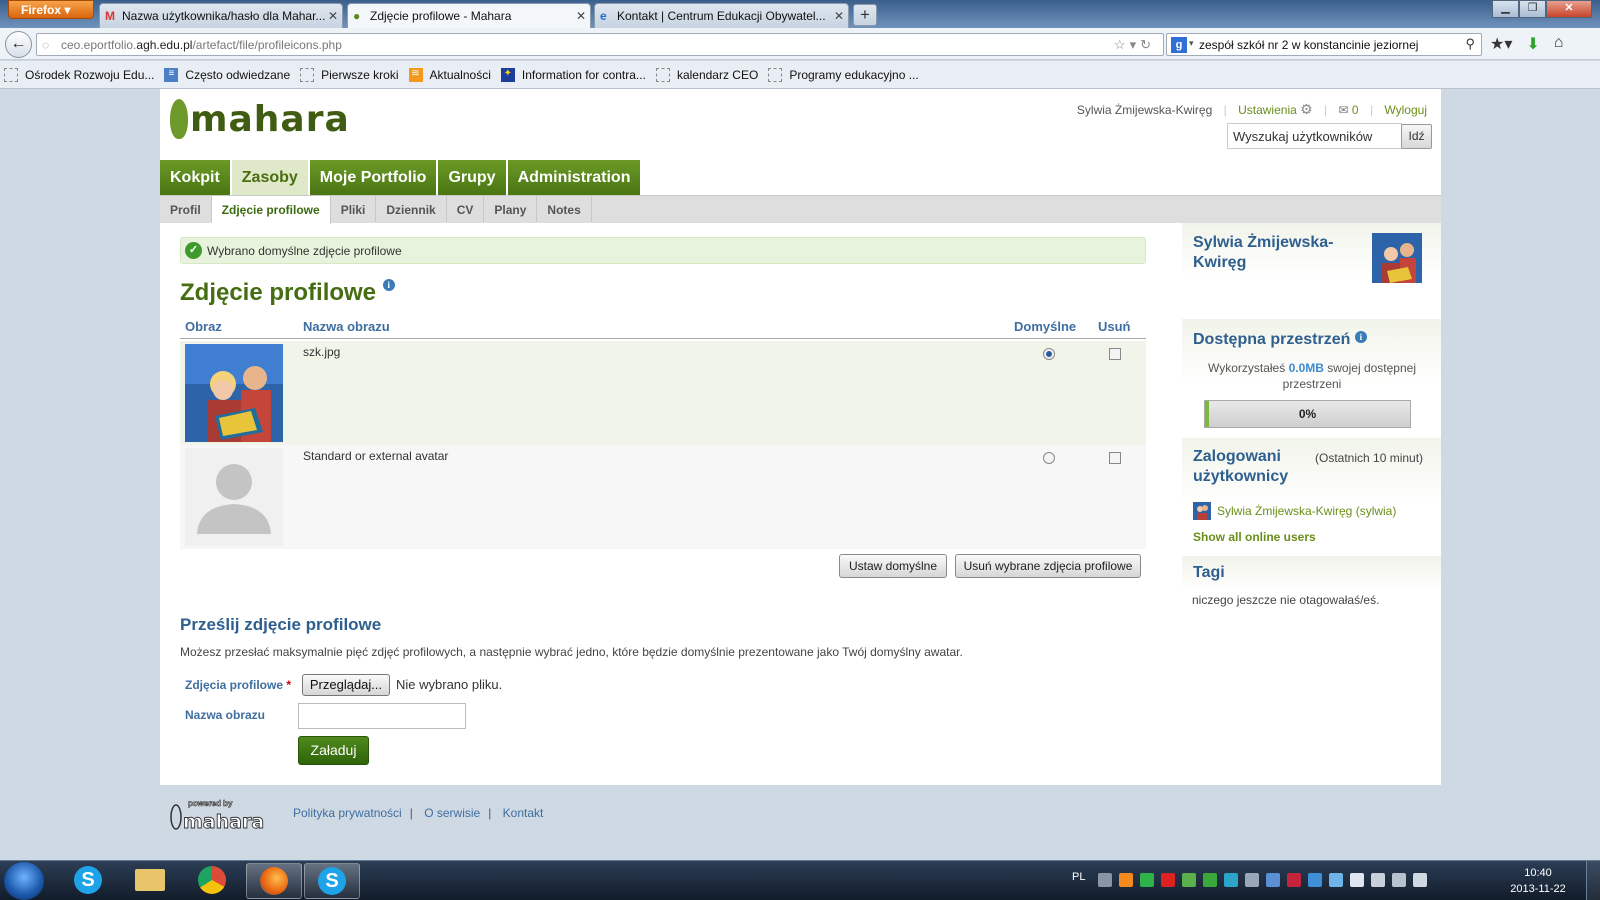  Describe the element at coordinates (1355, 110) in the screenshot. I see `inbox-count: 0` at that location.